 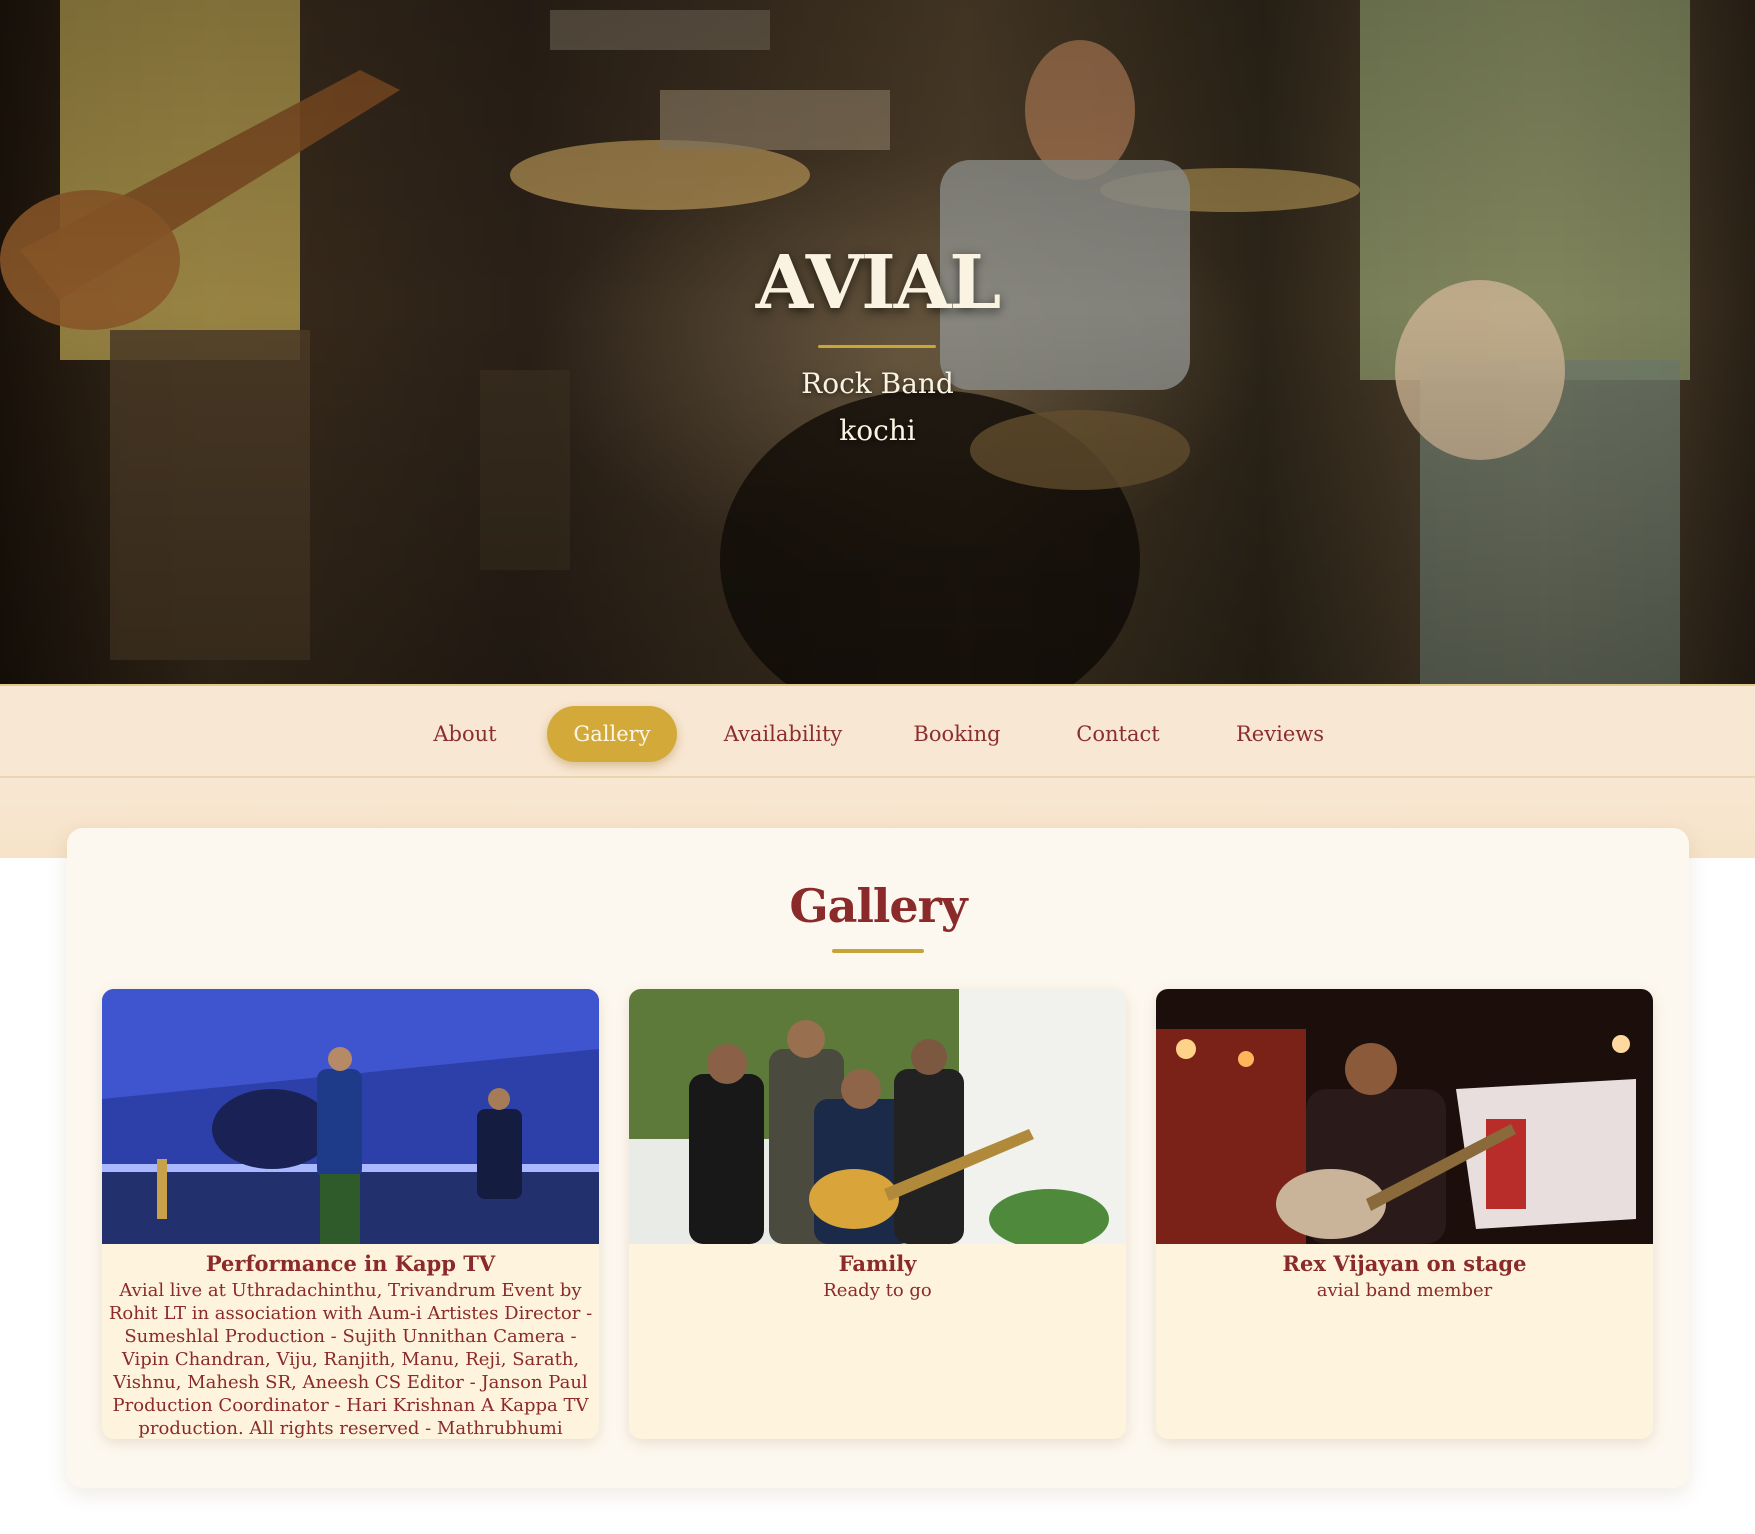 What do you see at coordinates (877, 1263) in the screenshot?
I see `gallery-card-title: Family` at bounding box center [877, 1263].